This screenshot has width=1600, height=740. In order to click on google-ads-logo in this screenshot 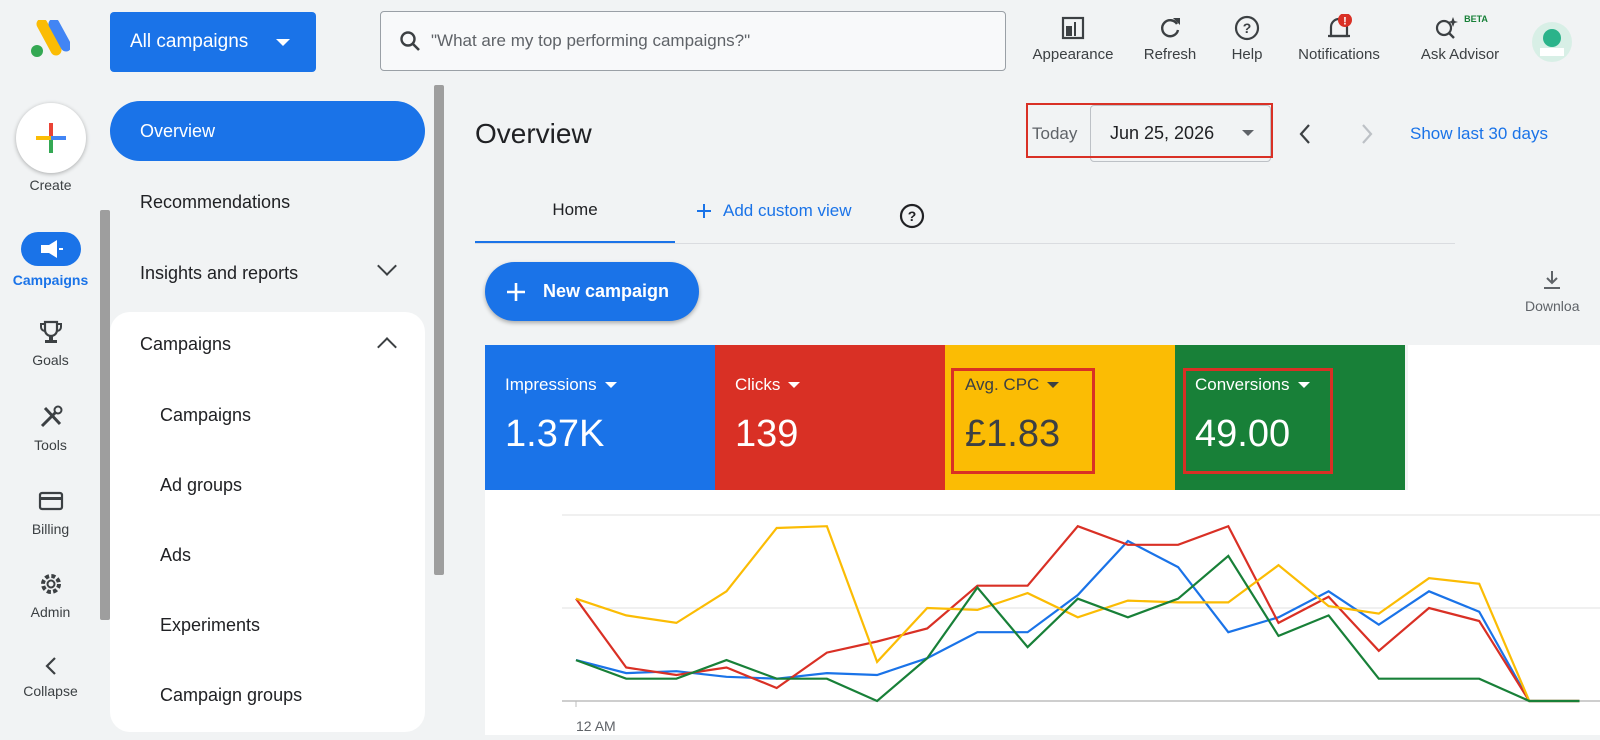, I will do `click(50, 39)`.